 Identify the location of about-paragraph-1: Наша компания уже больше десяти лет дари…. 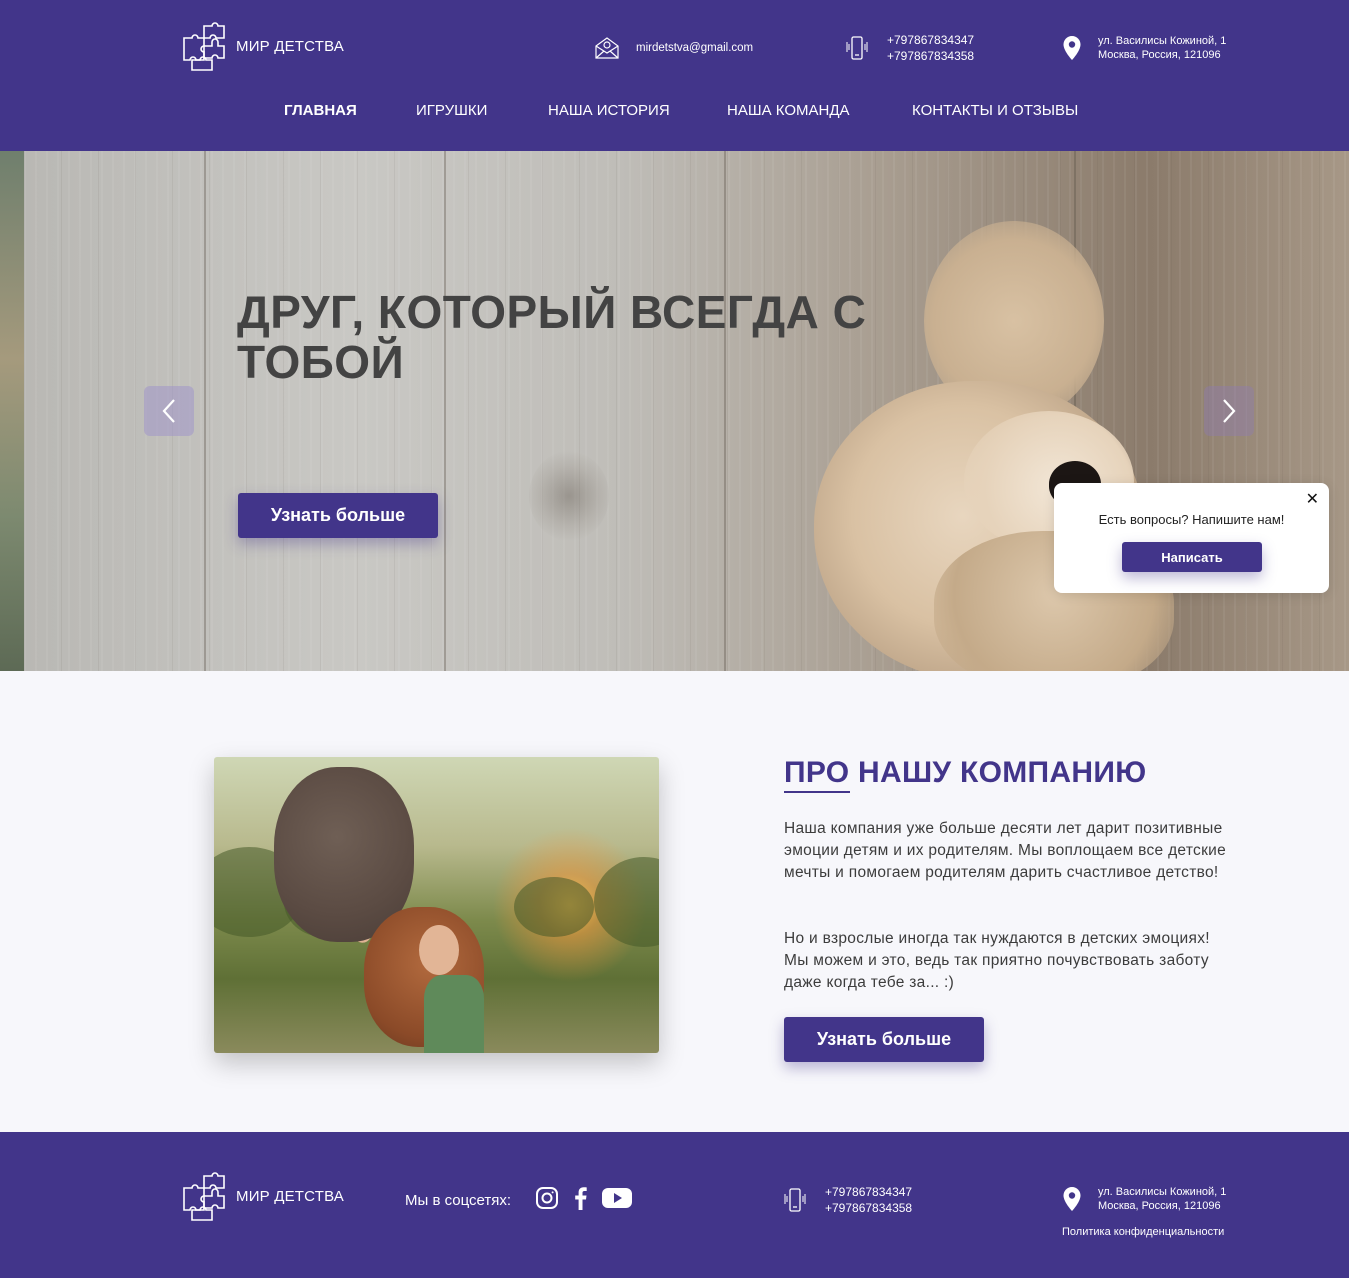
(1005, 850).